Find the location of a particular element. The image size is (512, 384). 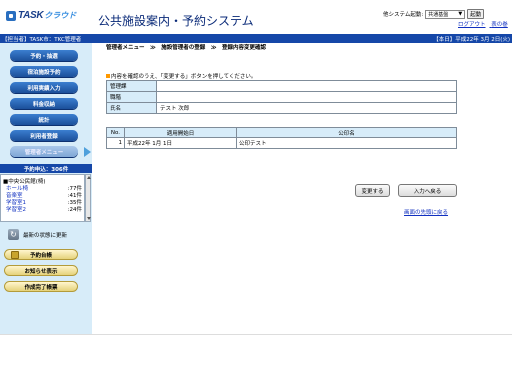

header-links: ログアウト 表の巻 is located at coordinates (485, 24).